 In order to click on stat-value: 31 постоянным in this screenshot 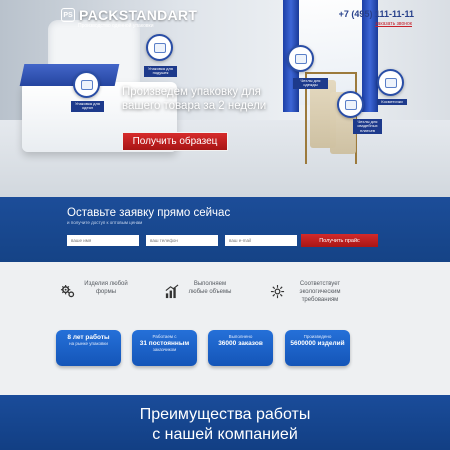, I will do `click(164, 343)`.